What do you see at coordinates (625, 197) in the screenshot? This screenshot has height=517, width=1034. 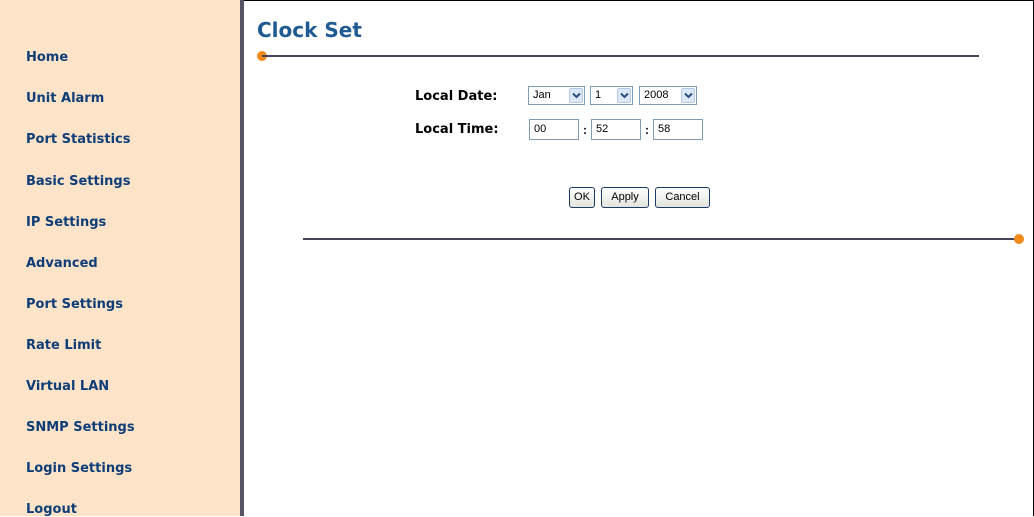 I see `apply-button: Apply` at bounding box center [625, 197].